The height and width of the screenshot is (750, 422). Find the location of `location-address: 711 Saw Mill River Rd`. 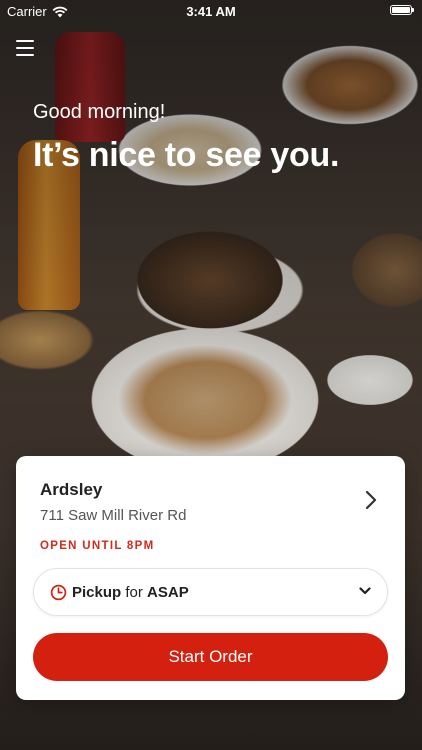

location-address: 711 Saw Mill River Rd is located at coordinates (113, 515).